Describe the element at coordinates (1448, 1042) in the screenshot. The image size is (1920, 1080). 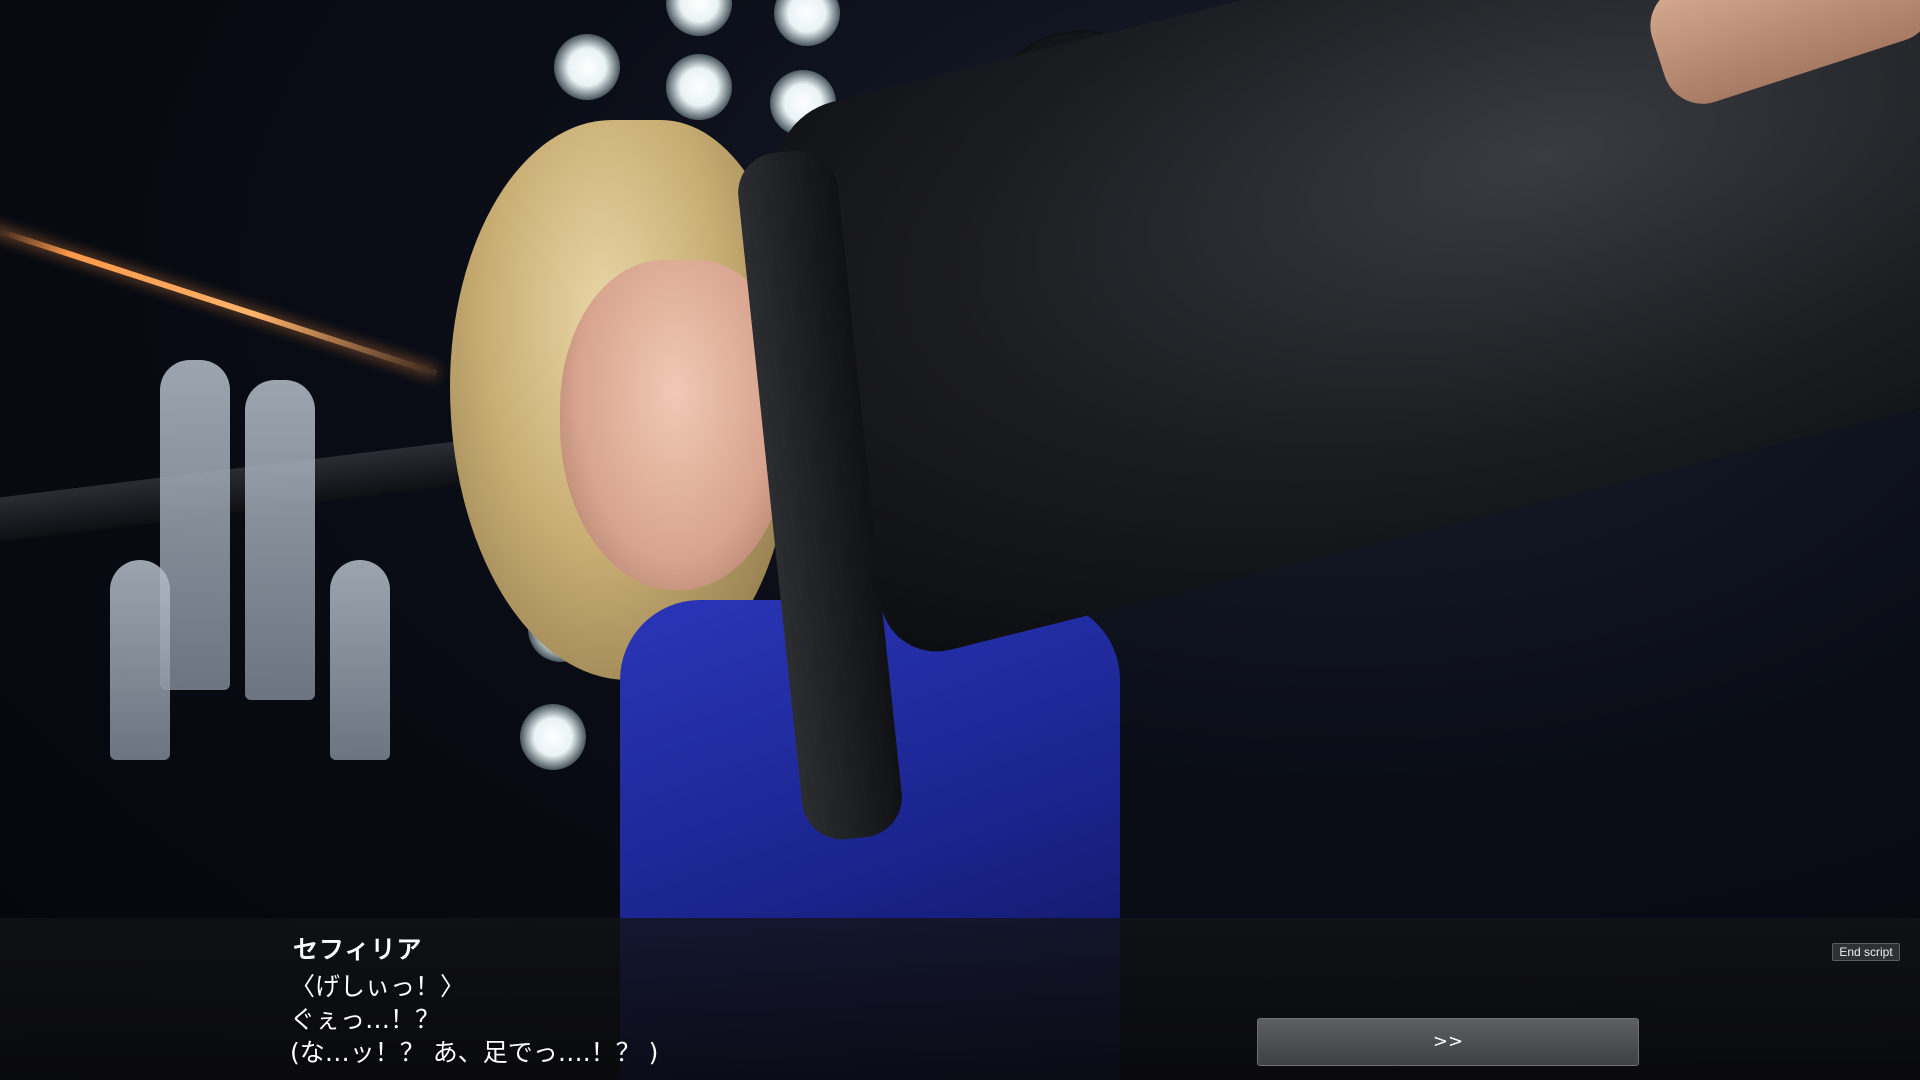
I see `next-button: >>` at that location.